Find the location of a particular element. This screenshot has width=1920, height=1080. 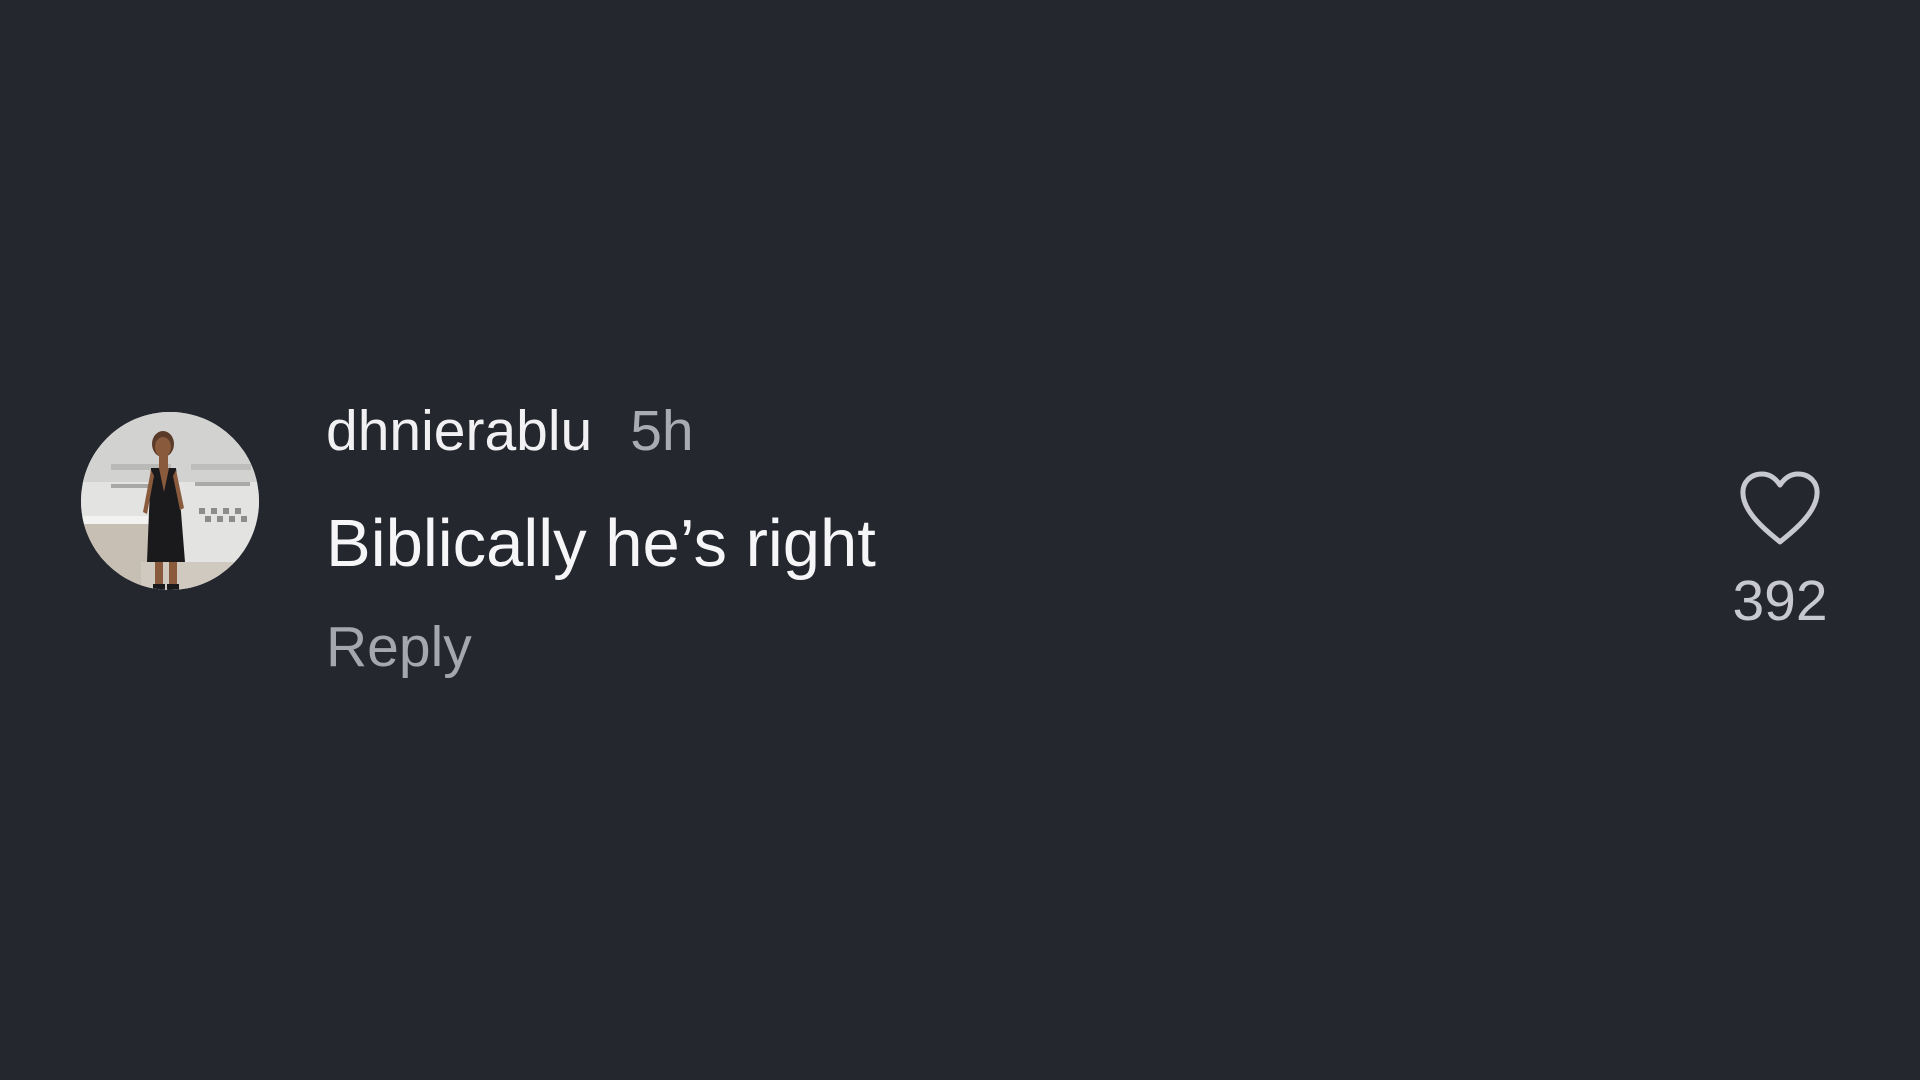

timestamp: 5h is located at coordinates (662, 431).